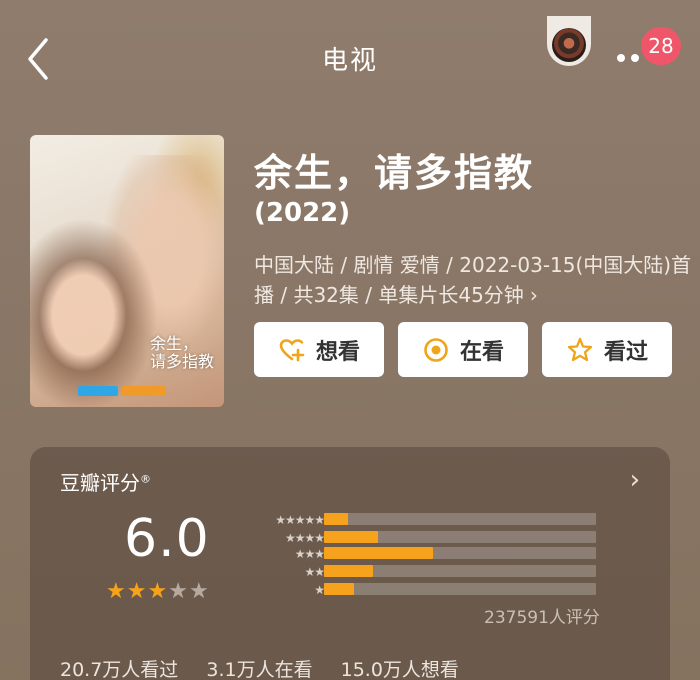 This screenshot has height=680, width=700. I want to click on avatar-image, so click(569, 45).